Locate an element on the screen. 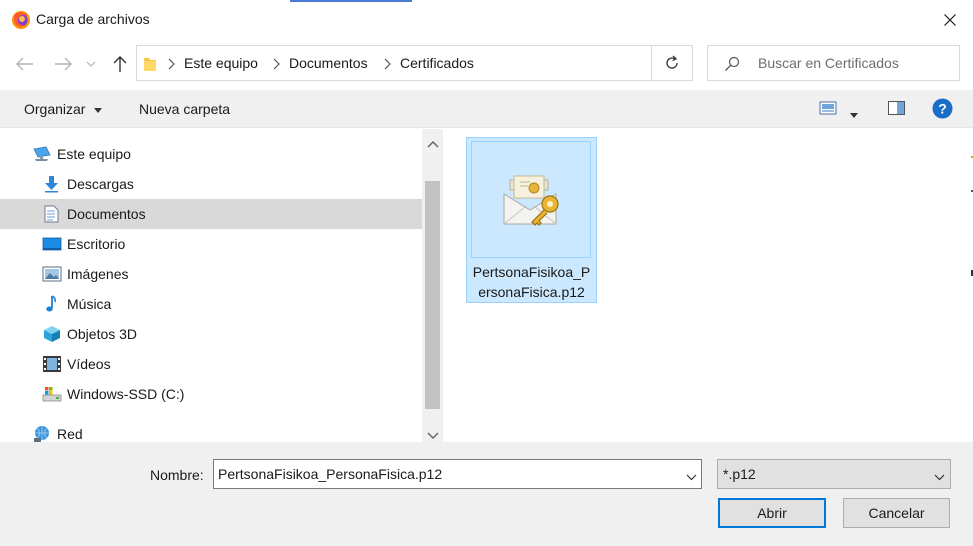  certificate-icon is located at coordinates (531, 200).